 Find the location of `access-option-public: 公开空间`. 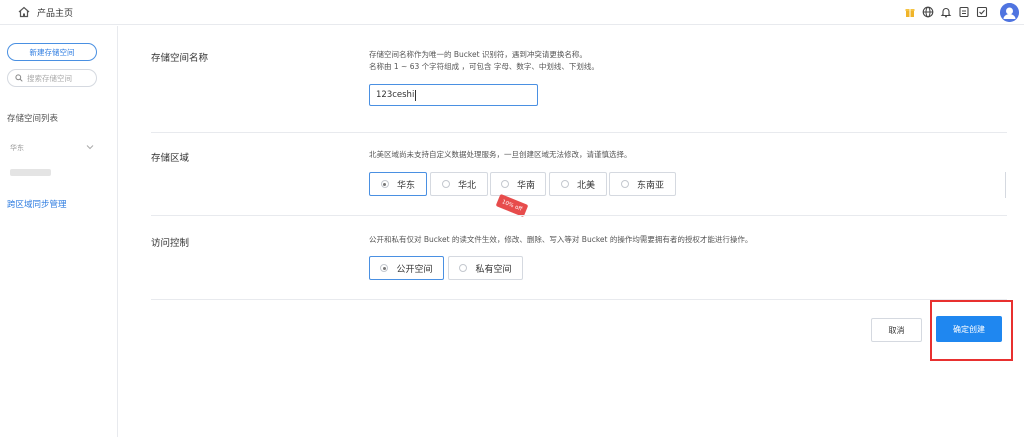

access-option-public: 公开空间 is located at coordinates (406, 268).